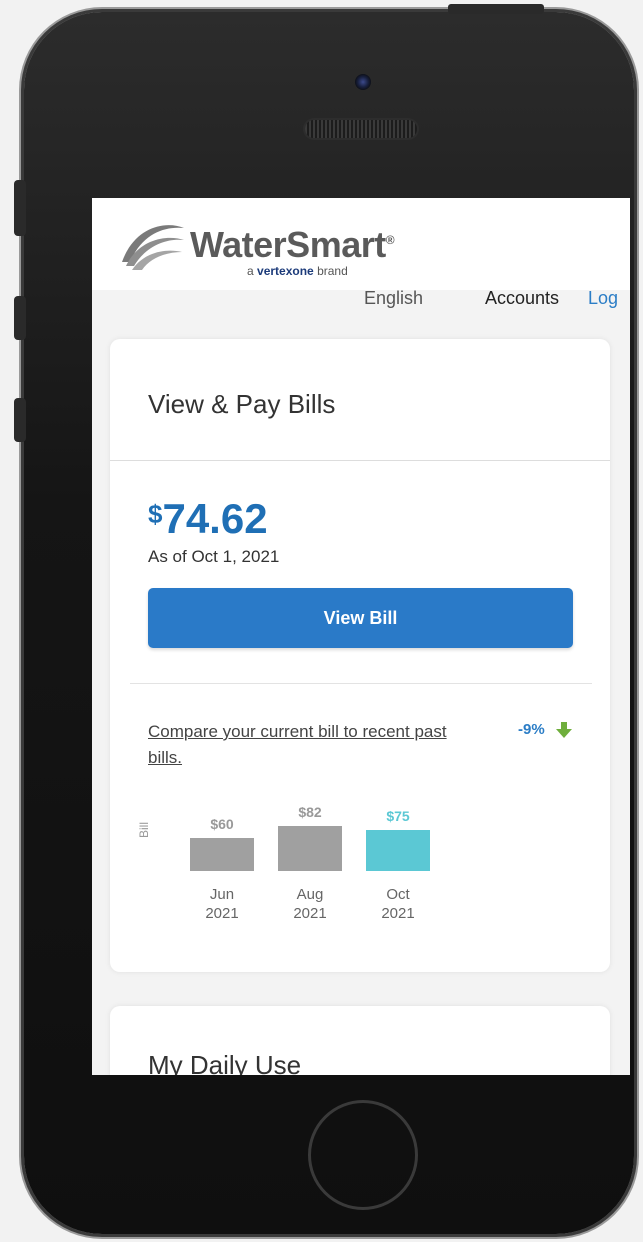 Image resolution: width=643 pixels, height=1242 pixels. Describe the element at coordinates (360, 1040) in the screenshot. I see `daily-use-card: My Daily Use` at that location.